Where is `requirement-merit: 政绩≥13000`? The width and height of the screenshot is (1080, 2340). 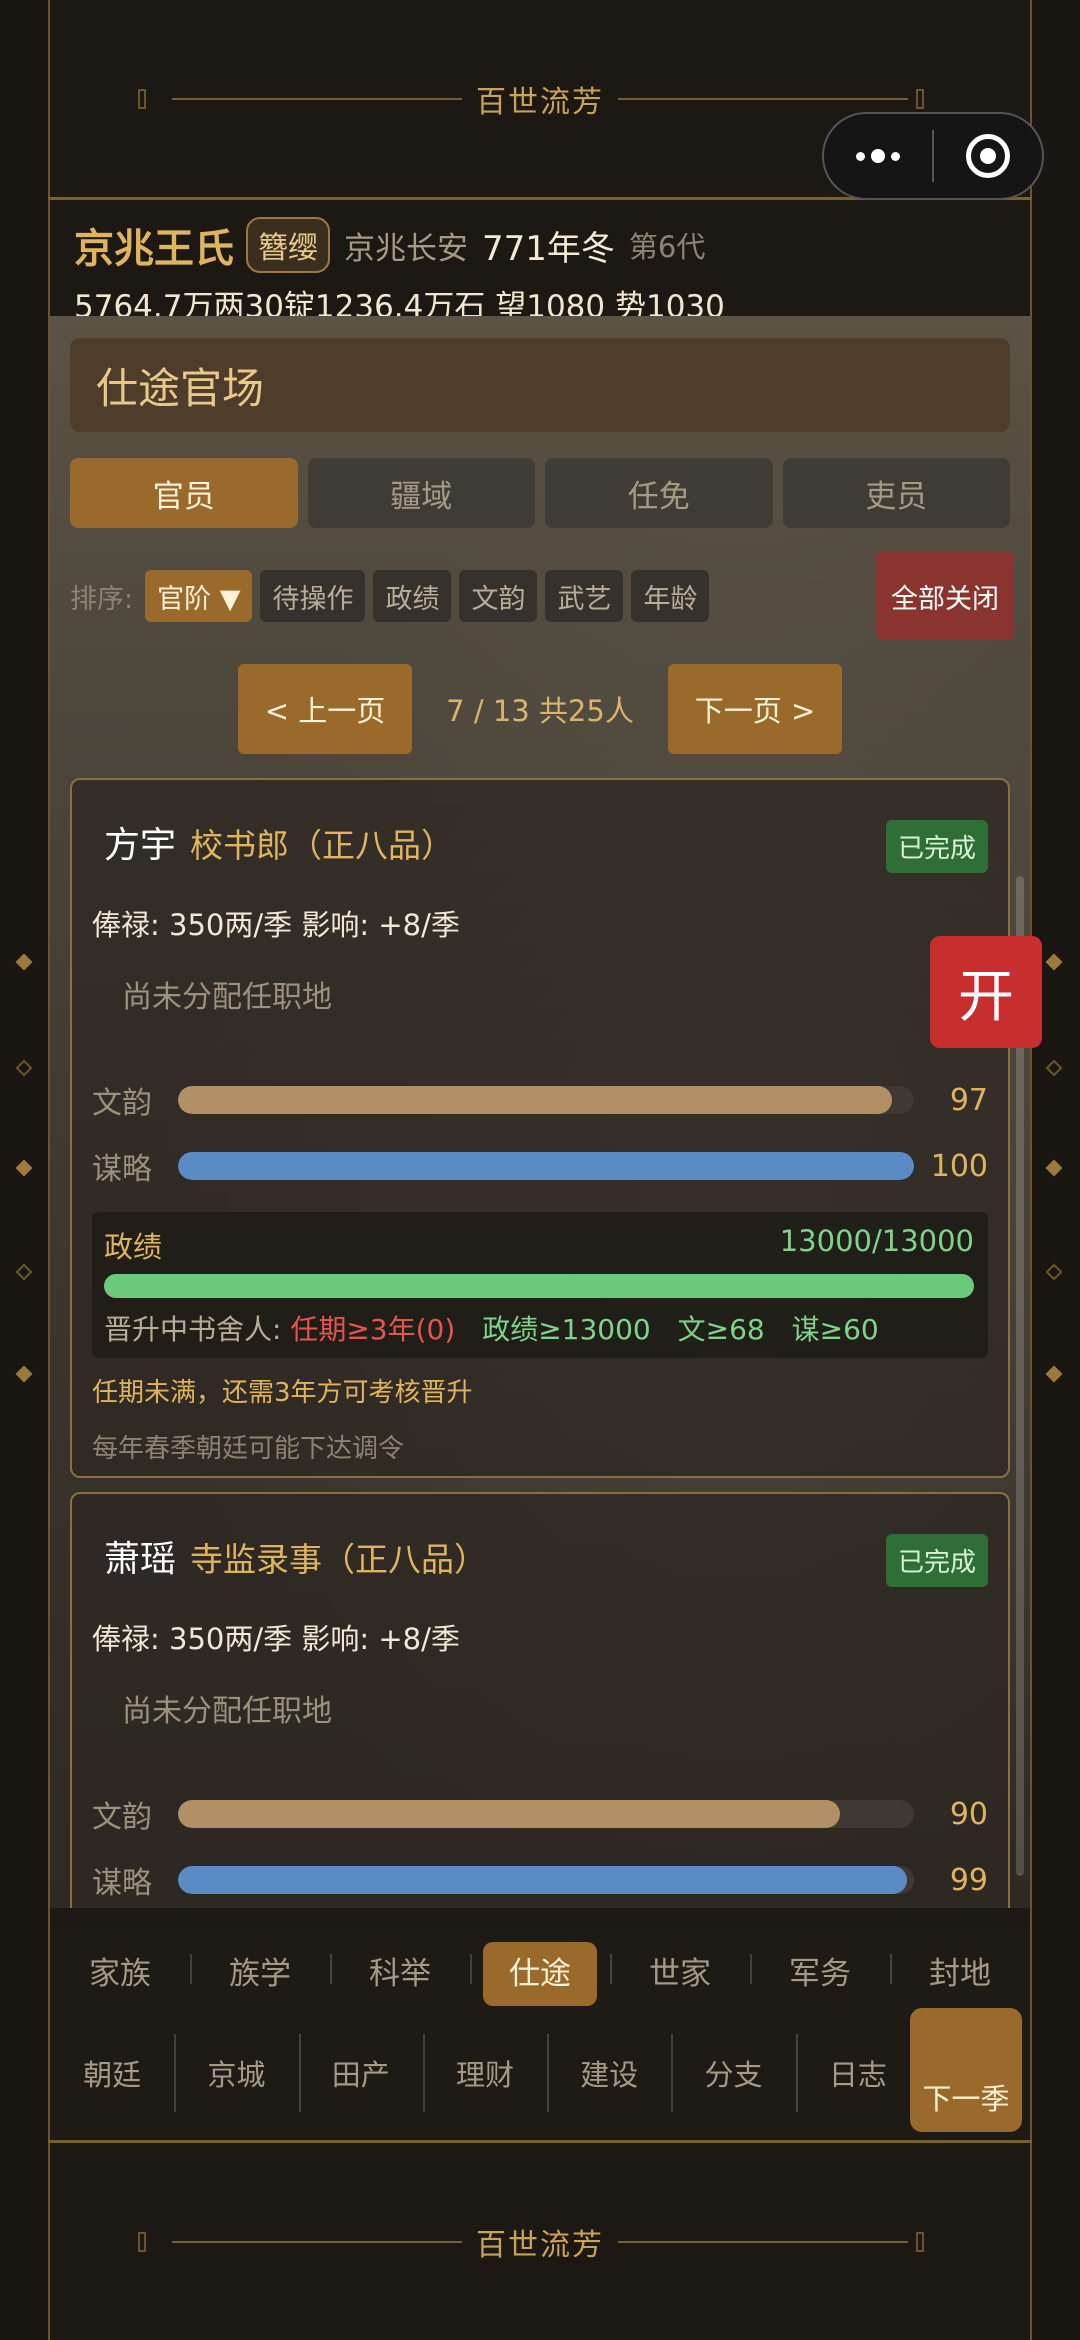 requirement-merit: 政绩≥13000 is located at coordinates (566, 1329).